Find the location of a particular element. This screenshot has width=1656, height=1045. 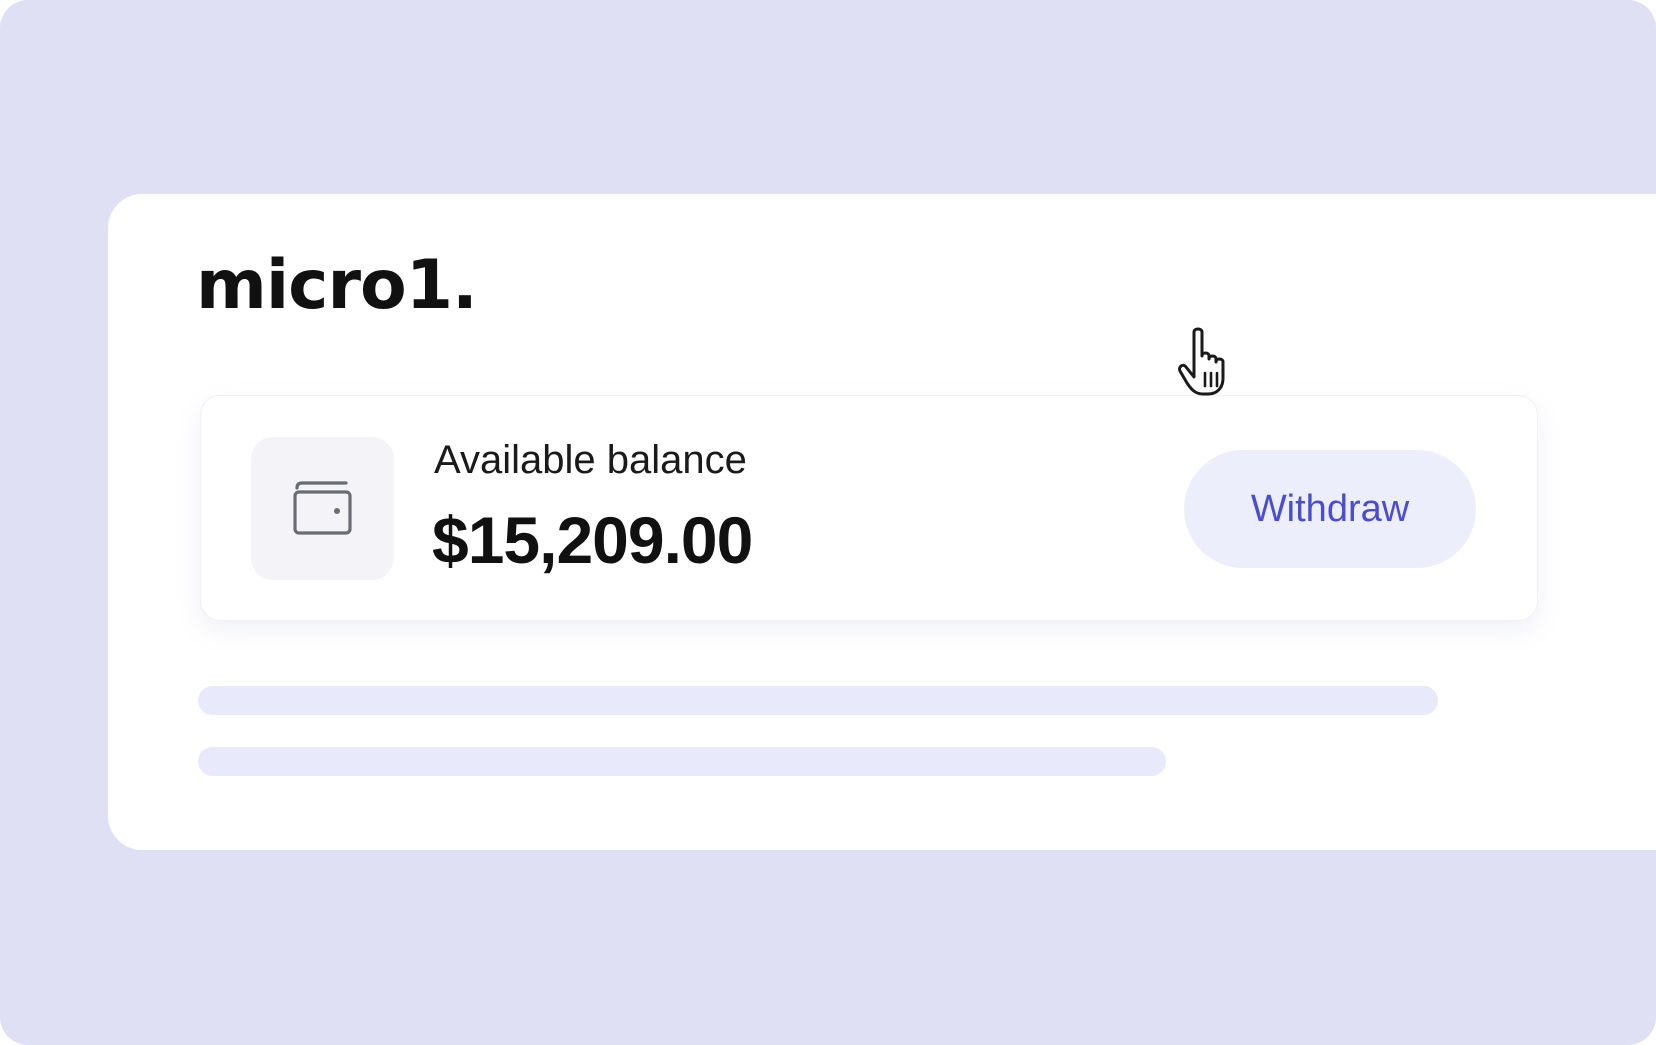

brand-logo: micro1. is located at coordinates (337, 285).